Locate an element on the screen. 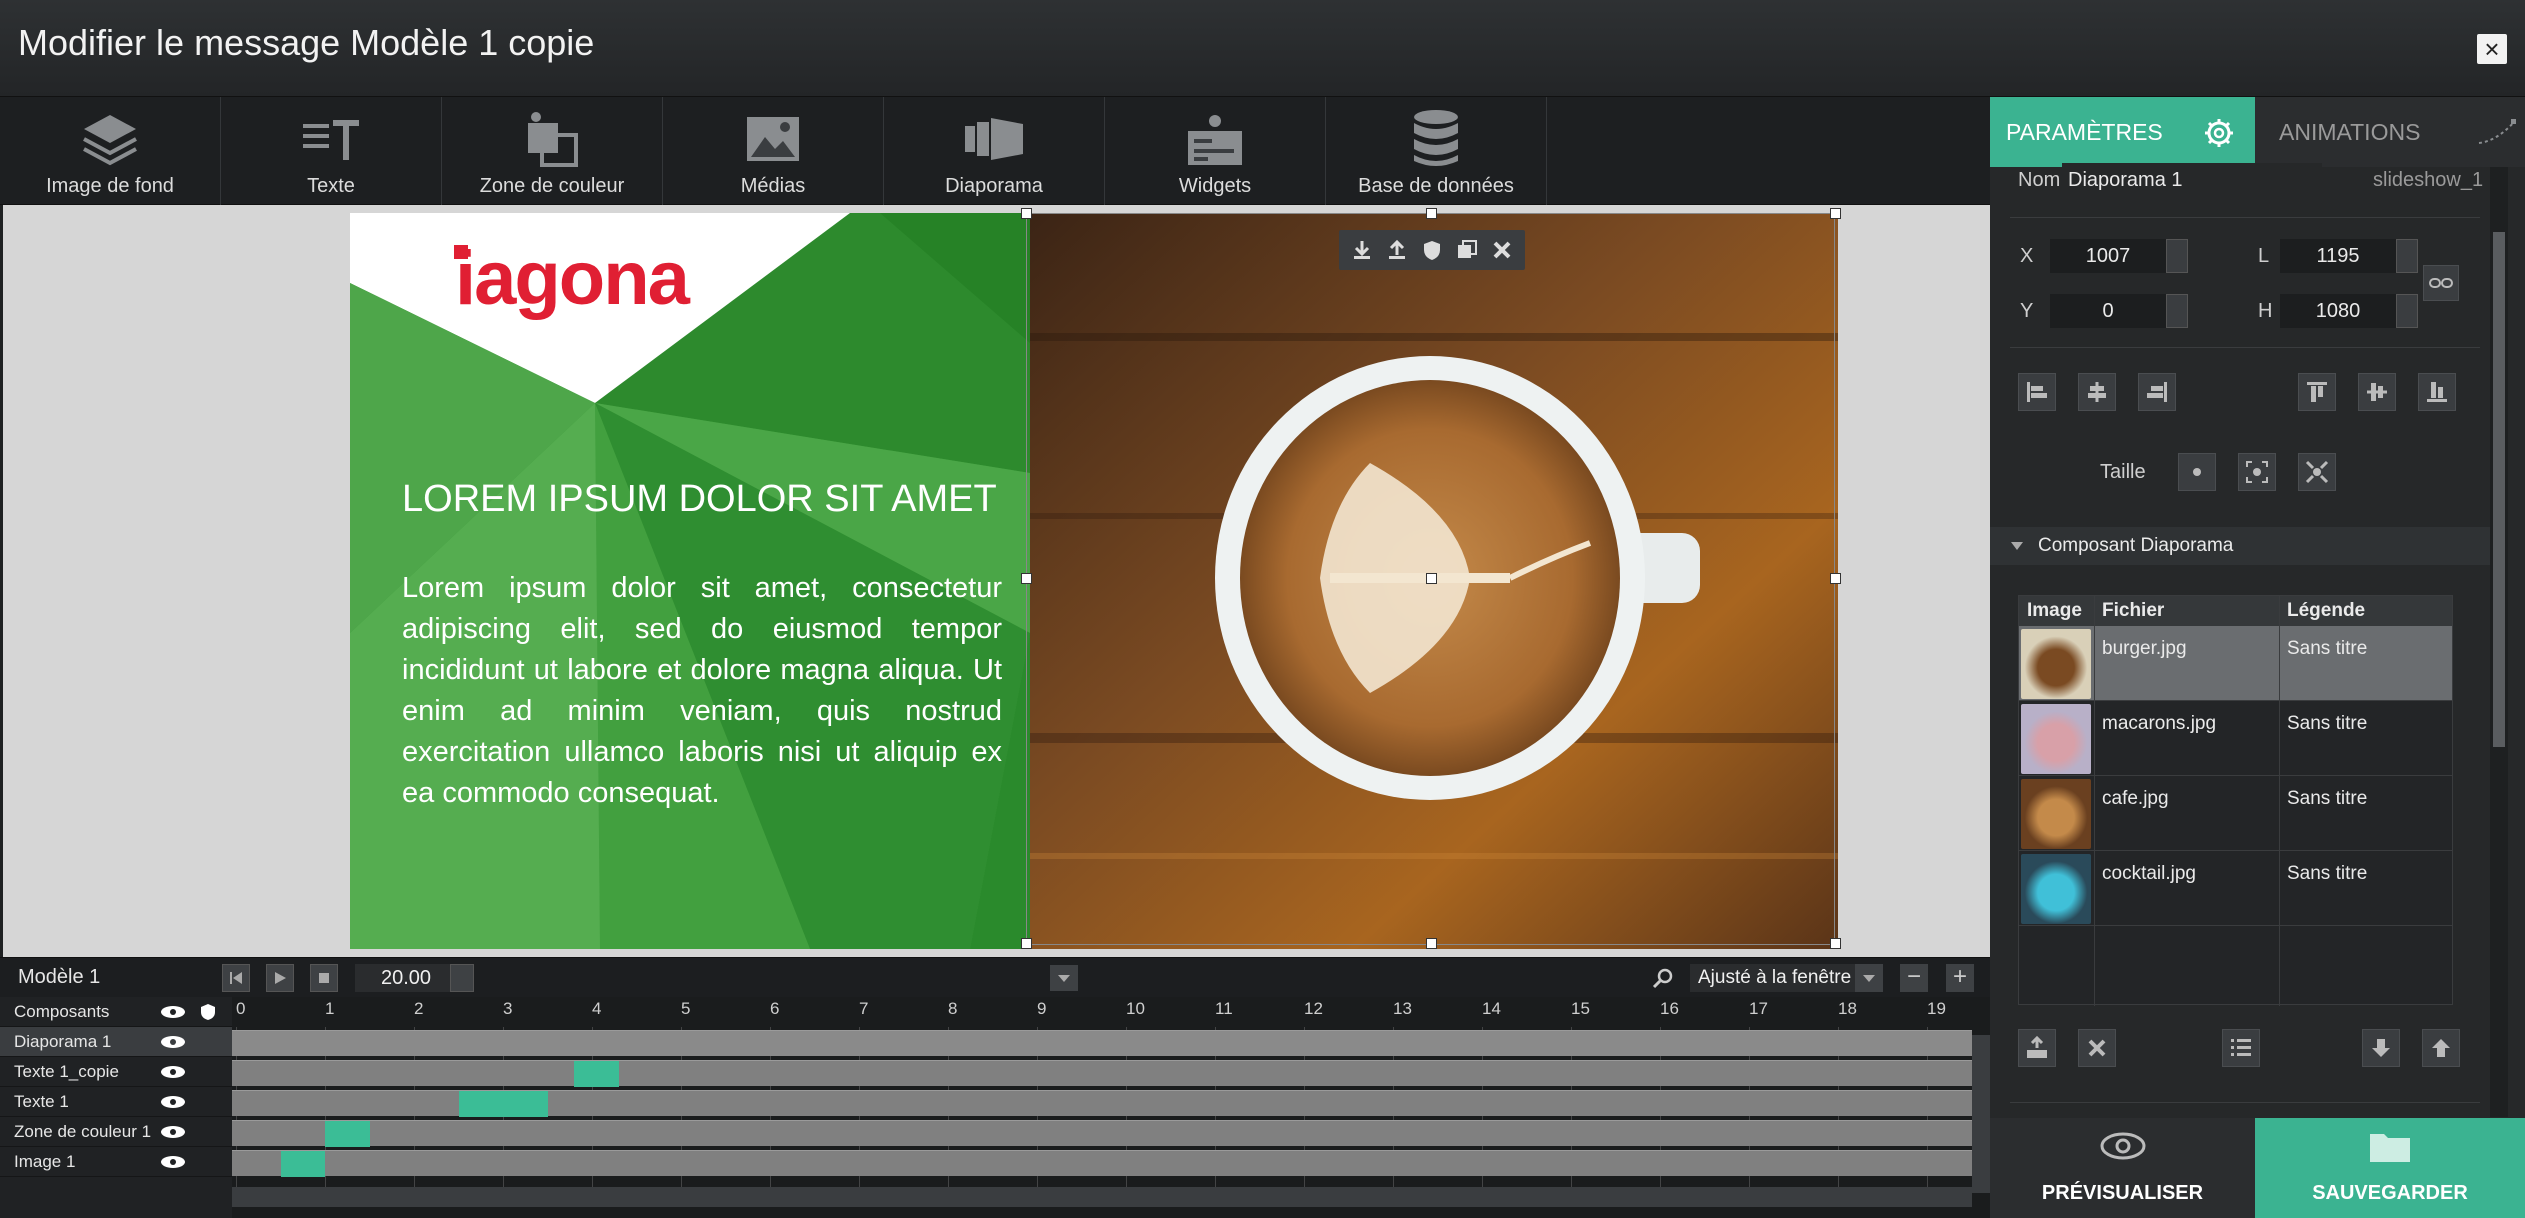 The height and width of the screenshot is (1218, 2525). height-stepper is located at coordinates (2407, 311).